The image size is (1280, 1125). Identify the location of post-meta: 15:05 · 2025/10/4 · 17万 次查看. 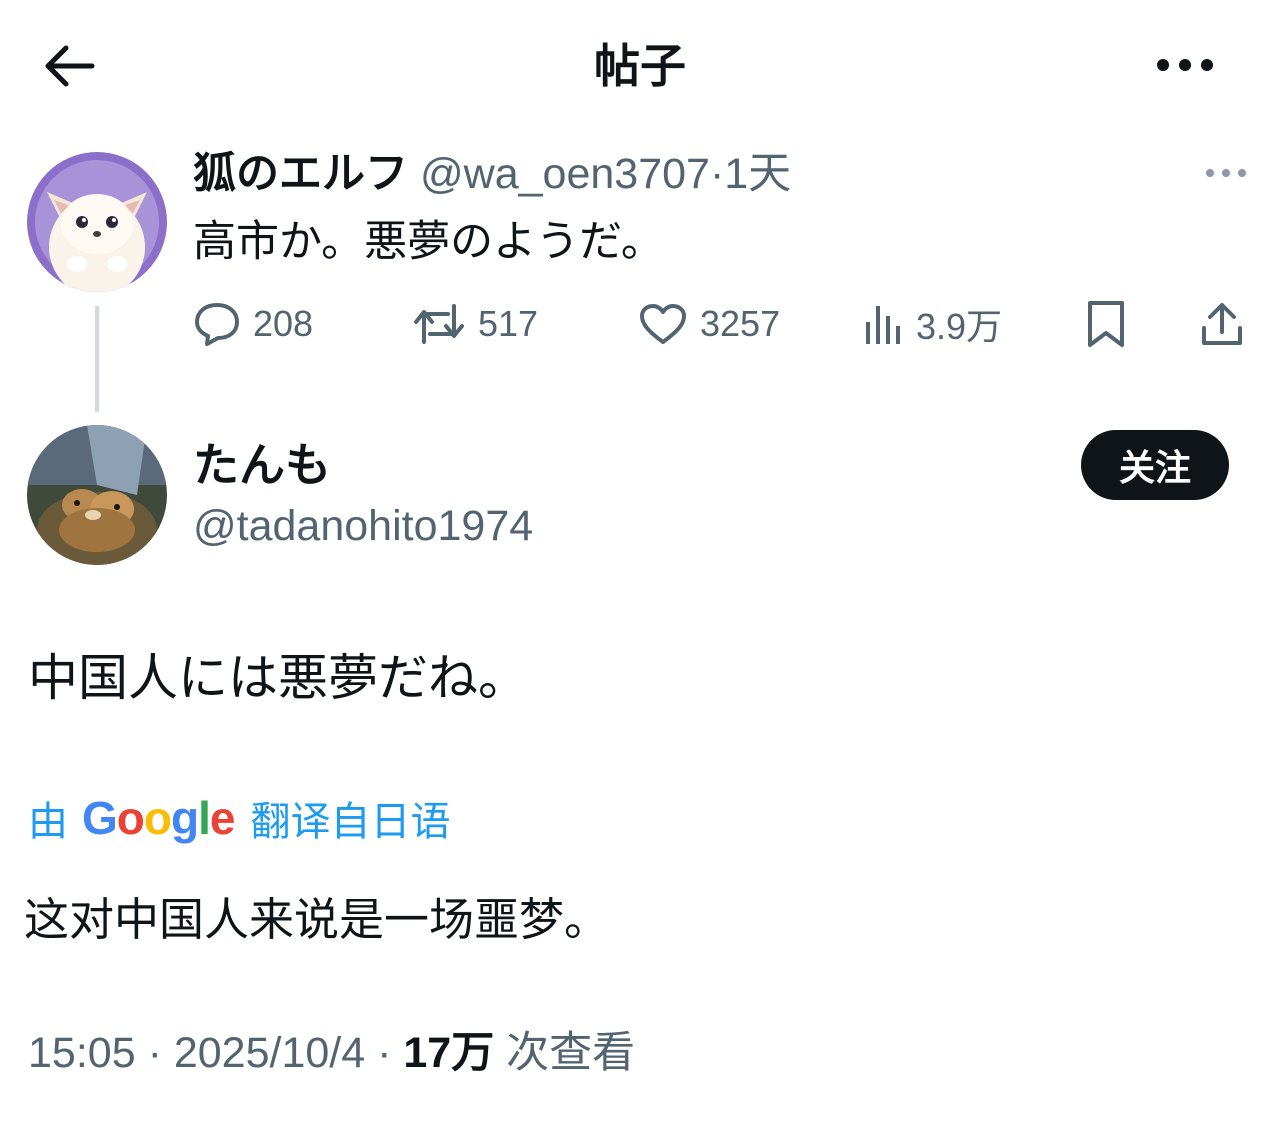
(331, 1053).